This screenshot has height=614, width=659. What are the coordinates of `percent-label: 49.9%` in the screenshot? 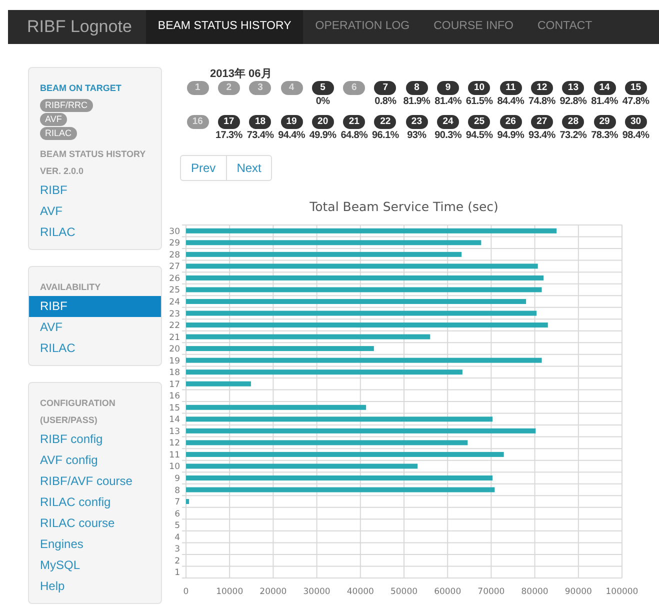 It's located at (322, 135).